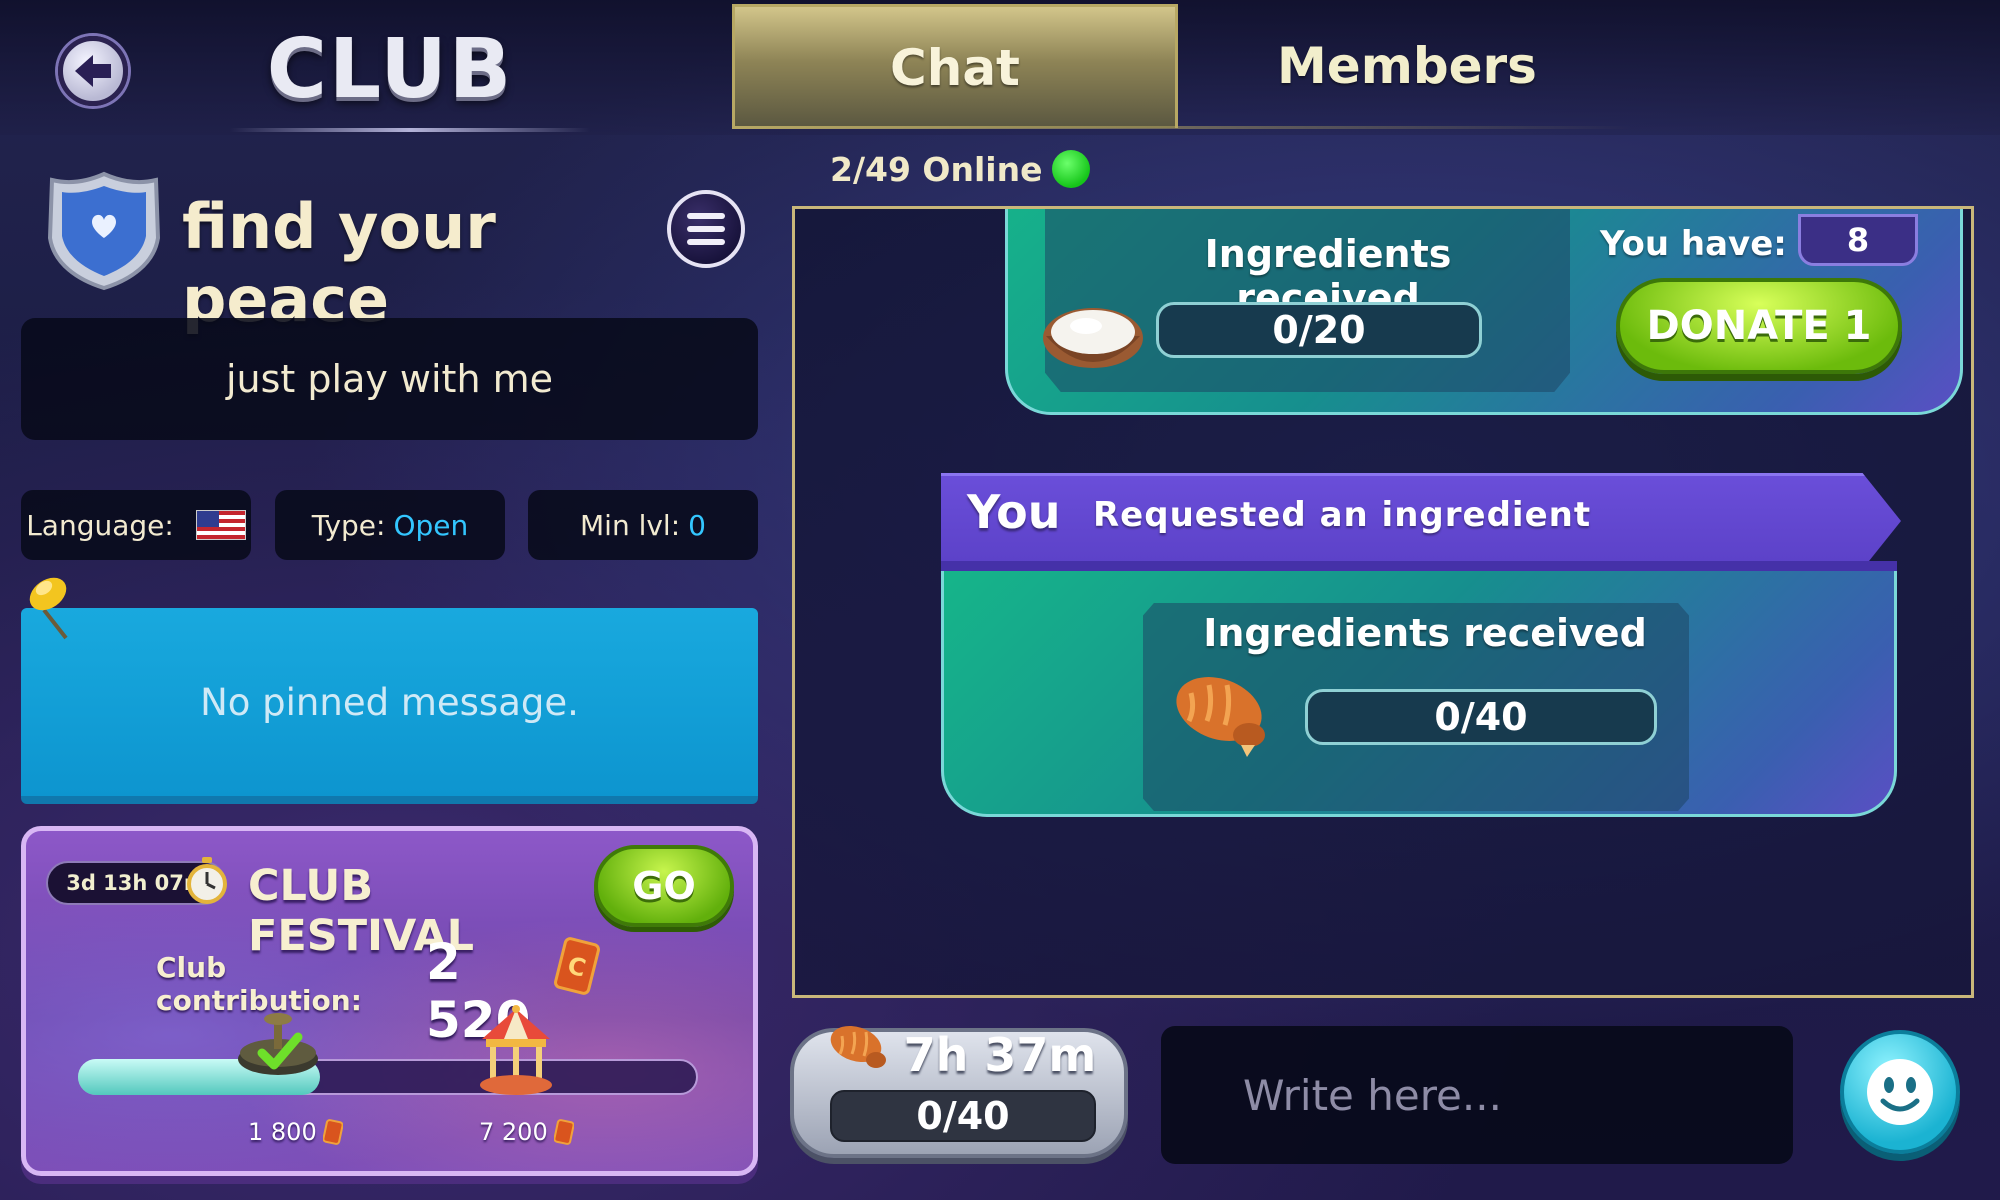 The width and height of the screenshot is (2000, 1200). Describe the element at coordinates (348, 525) in the screenshot. I see `type-label: Type:` at that location.